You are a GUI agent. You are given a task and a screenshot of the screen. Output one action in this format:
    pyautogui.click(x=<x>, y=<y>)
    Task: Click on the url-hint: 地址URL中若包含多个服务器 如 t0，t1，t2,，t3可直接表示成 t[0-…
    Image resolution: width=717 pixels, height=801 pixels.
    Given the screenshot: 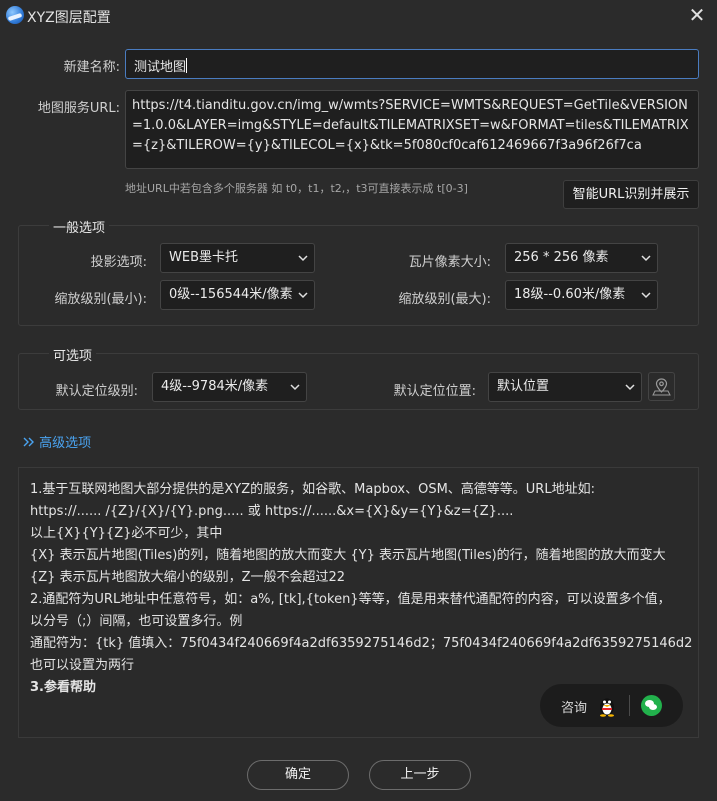 What is the action you would take?
    pyautogui.click(x=296, y=188)
    